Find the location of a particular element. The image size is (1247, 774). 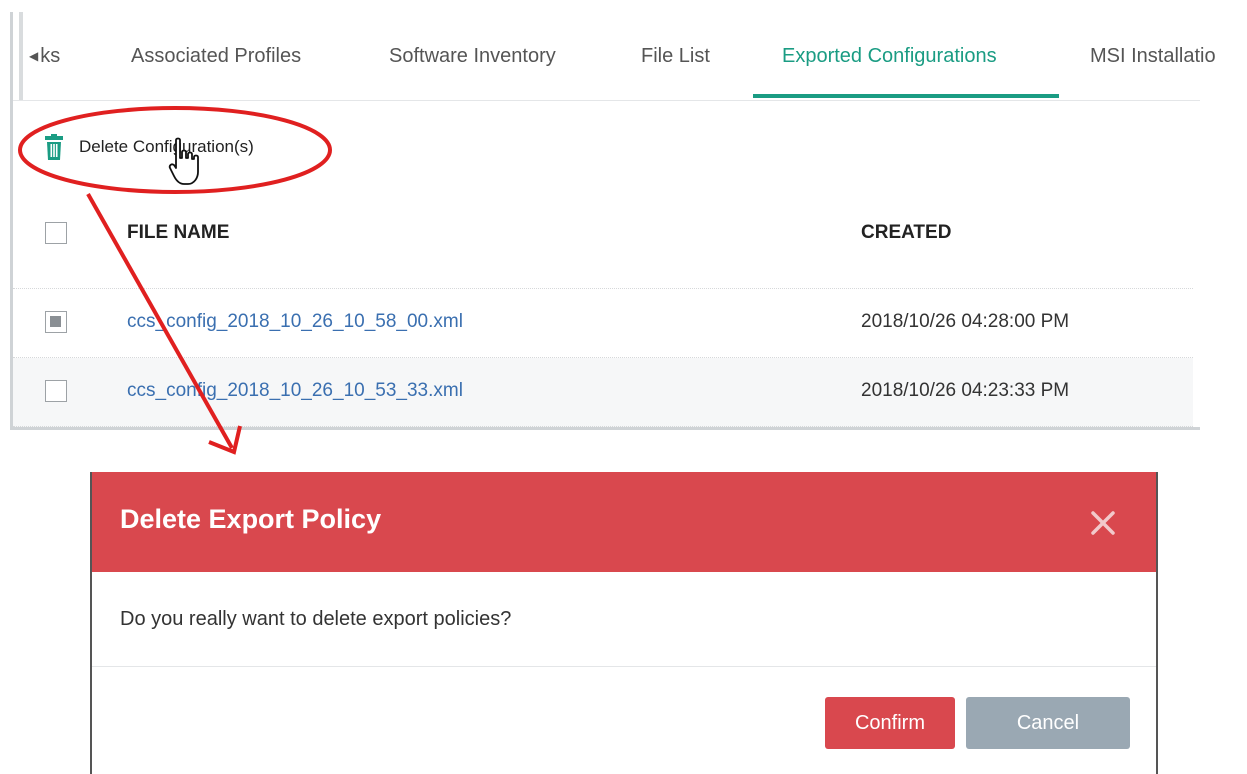

tab-associated-profiles: Associated Profiles is located at coordinates (216, 56).